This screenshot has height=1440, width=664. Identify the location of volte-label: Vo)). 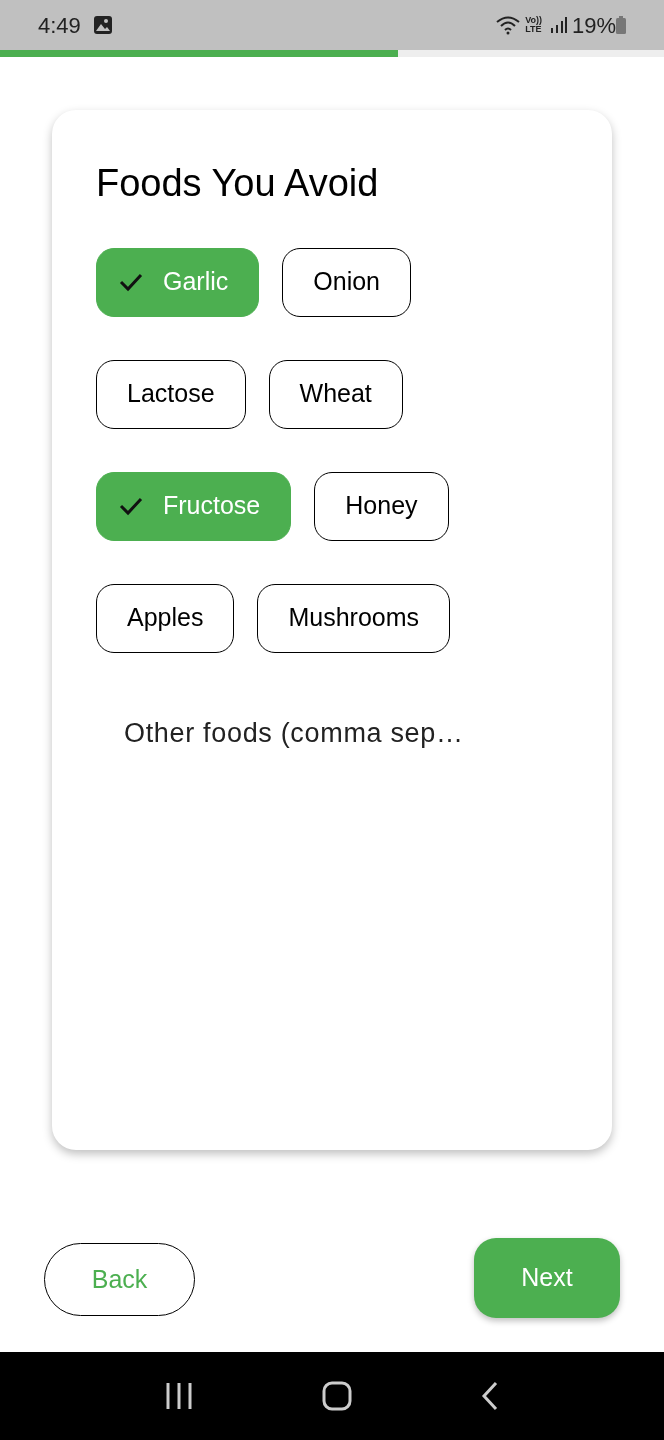
(533, 20).